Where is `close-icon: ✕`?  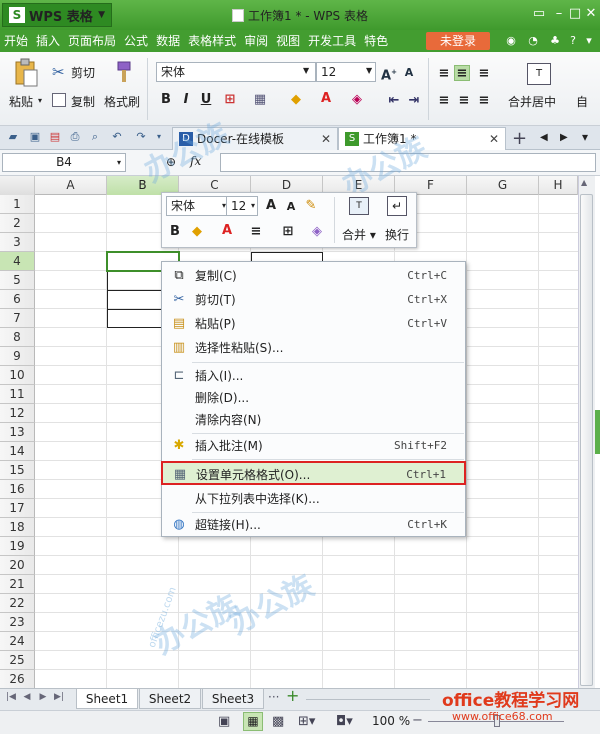
close-icon: ✕ is located at coordinates (326, 139).